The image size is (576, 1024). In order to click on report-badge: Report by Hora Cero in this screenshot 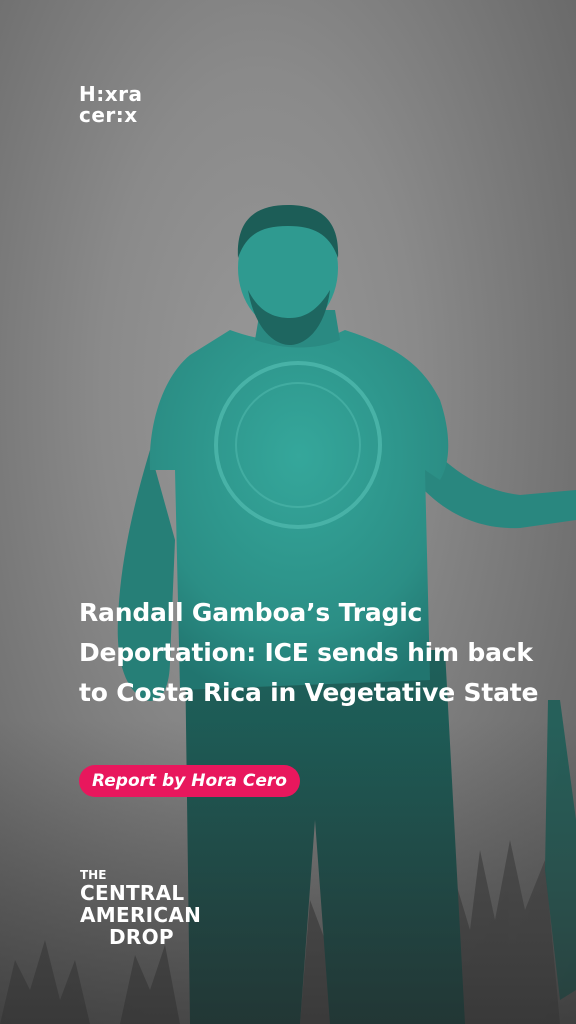, I will do `click(189, 781)`.